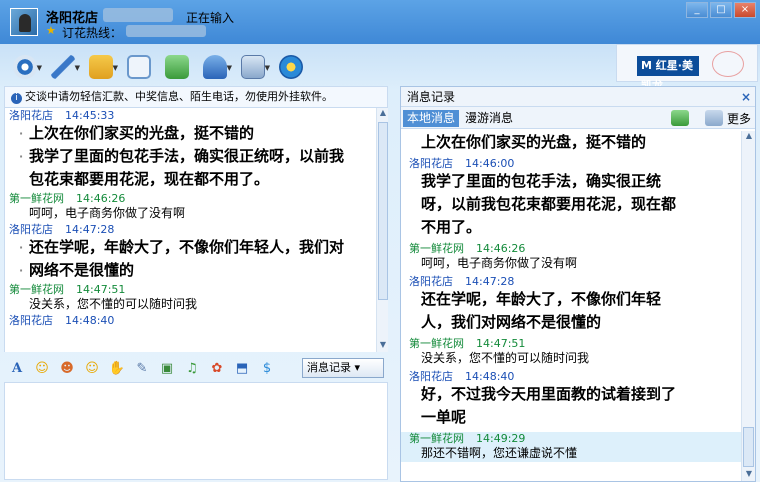 The width and height of the screenshot is (760, 482). What do you see at coordinates (697, 10) in the screenshot?
I see `minimize-button: _` at bounding box center [697, 10].